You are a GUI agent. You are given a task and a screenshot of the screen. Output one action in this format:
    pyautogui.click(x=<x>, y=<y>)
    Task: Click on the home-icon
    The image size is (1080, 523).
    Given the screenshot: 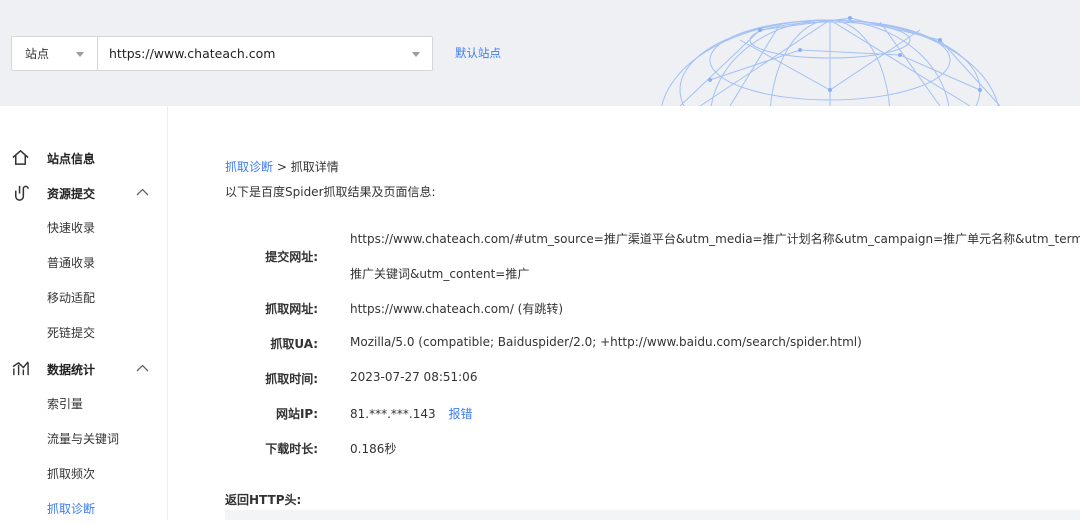 What is the action you would take?
    pyautogui.click(x=20, y=157)
    